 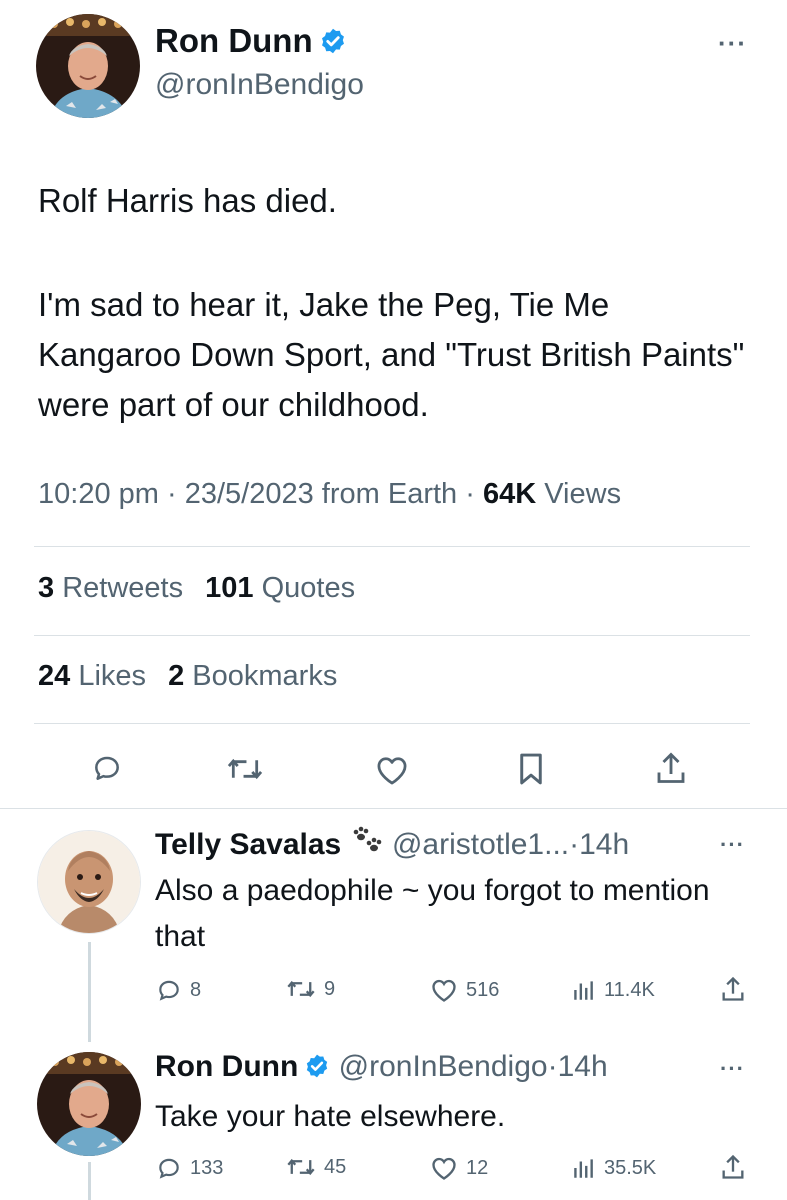 I want to click on bookmarks-stat: 2 Bookmarks, so click(x=252, y=676).